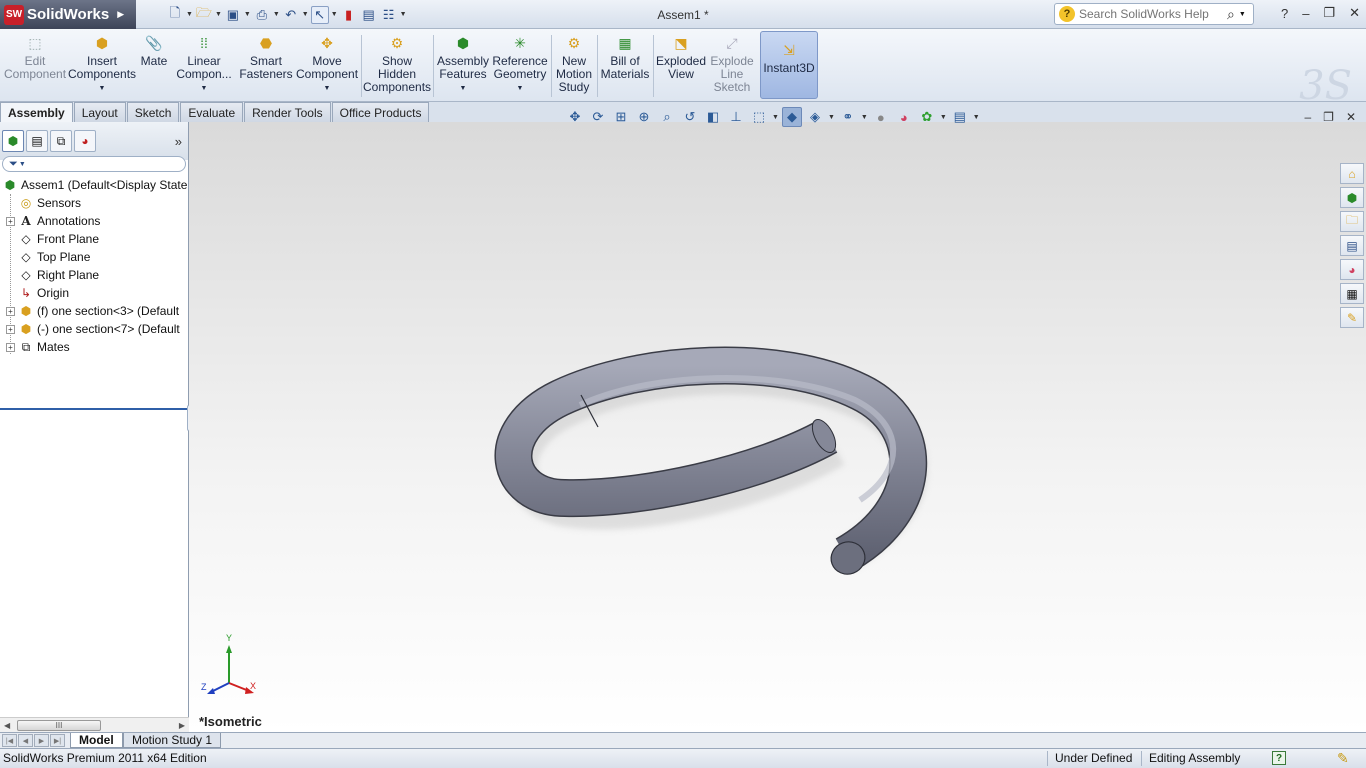 The image size is (1366, 768). I want to click on pan-icon: ✥, so click(575, 117).